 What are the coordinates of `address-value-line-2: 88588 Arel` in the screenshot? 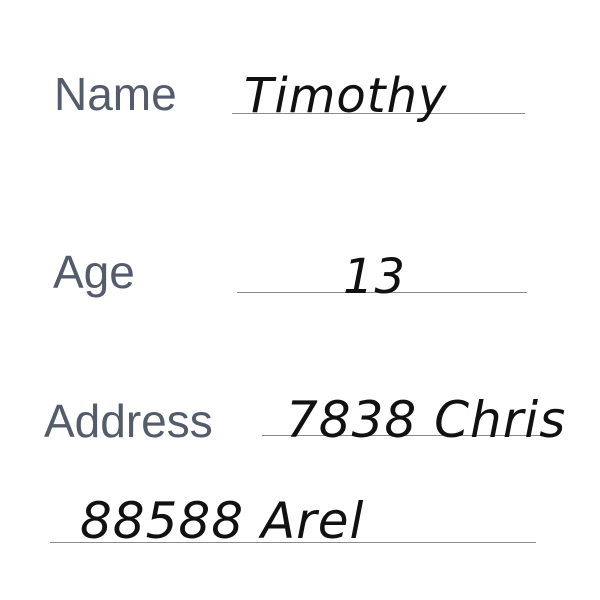 It's located at (222, 521).